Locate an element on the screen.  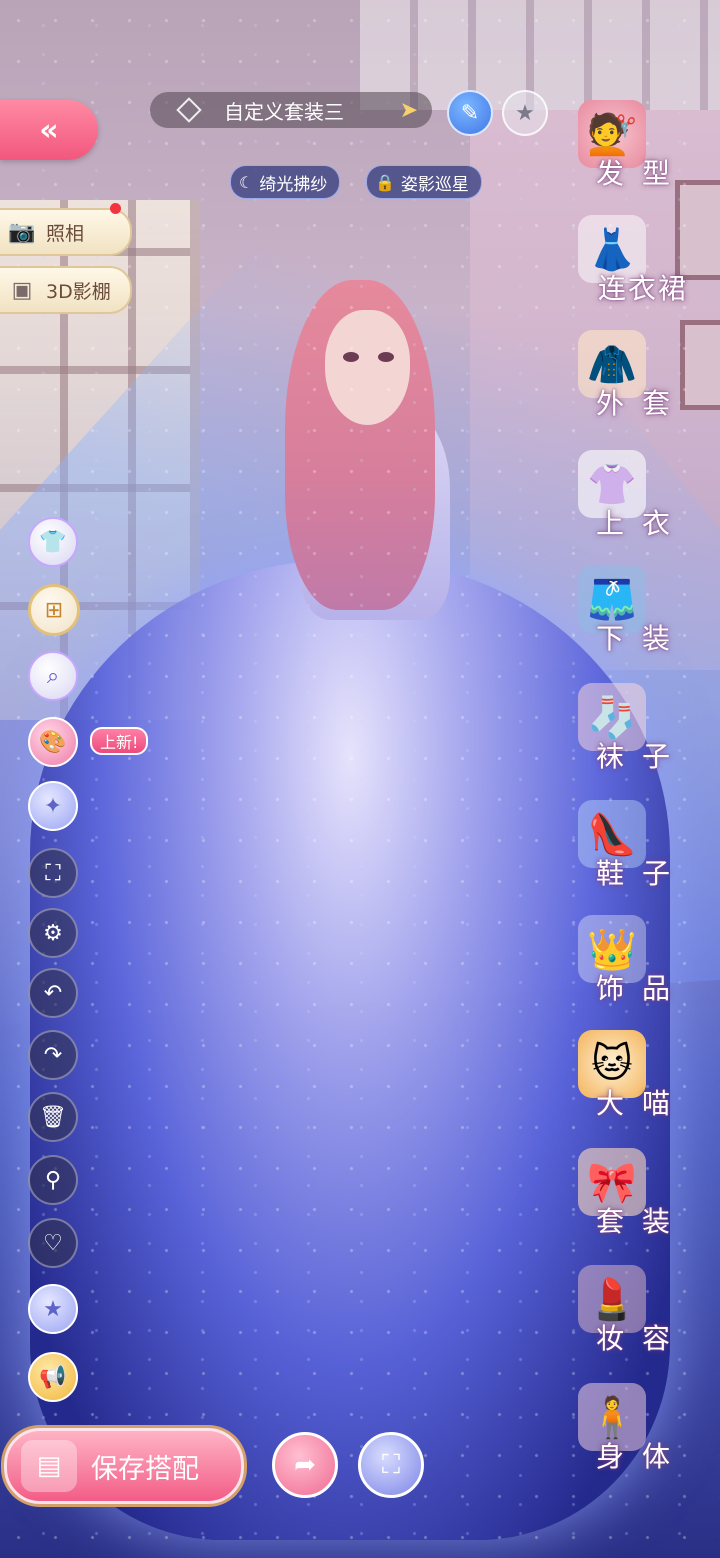
fullscreen-icon: ⛶ is located at coordinates (53, 873).